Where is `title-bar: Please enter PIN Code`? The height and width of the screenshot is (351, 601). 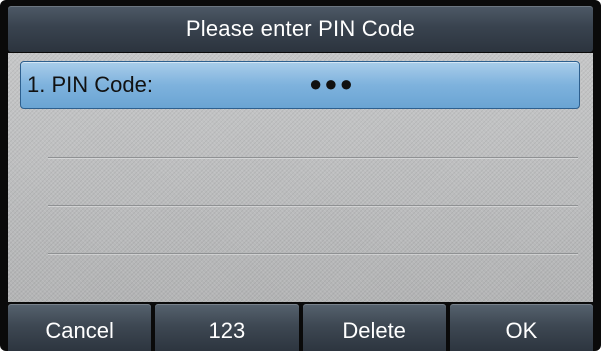
title-bar: Please enter PIN Code is located at coordinates (300, 29).